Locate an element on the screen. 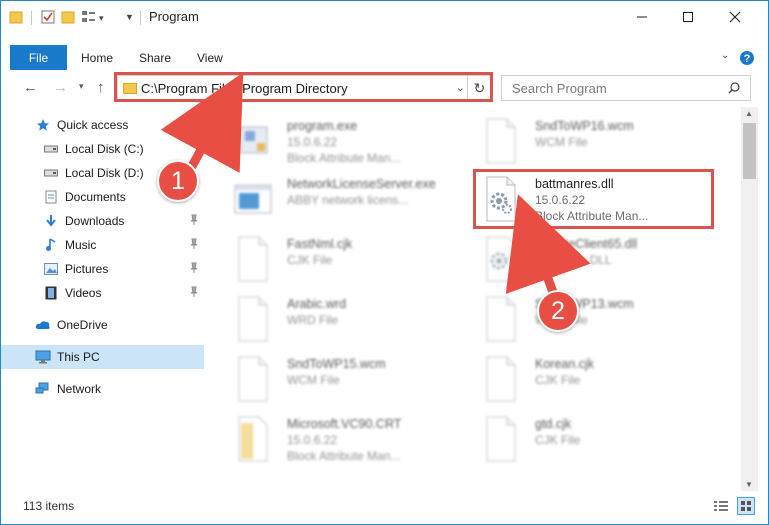 Image resolution: width=769 pixels, height=525 pixels. step-badge-1: 1 is located at coordinates (178, 181).